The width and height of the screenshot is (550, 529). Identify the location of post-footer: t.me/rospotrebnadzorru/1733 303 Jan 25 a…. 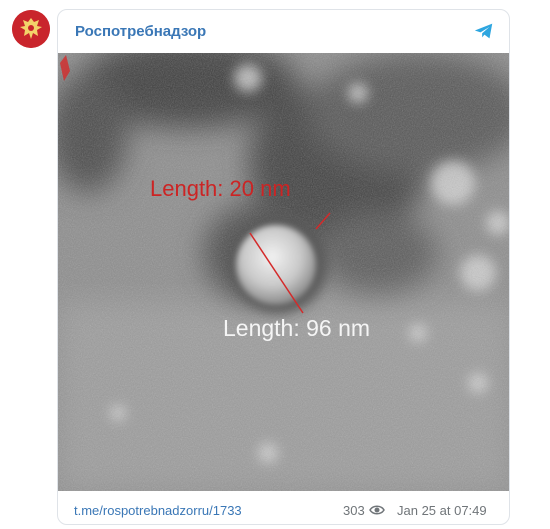
(283, 508).